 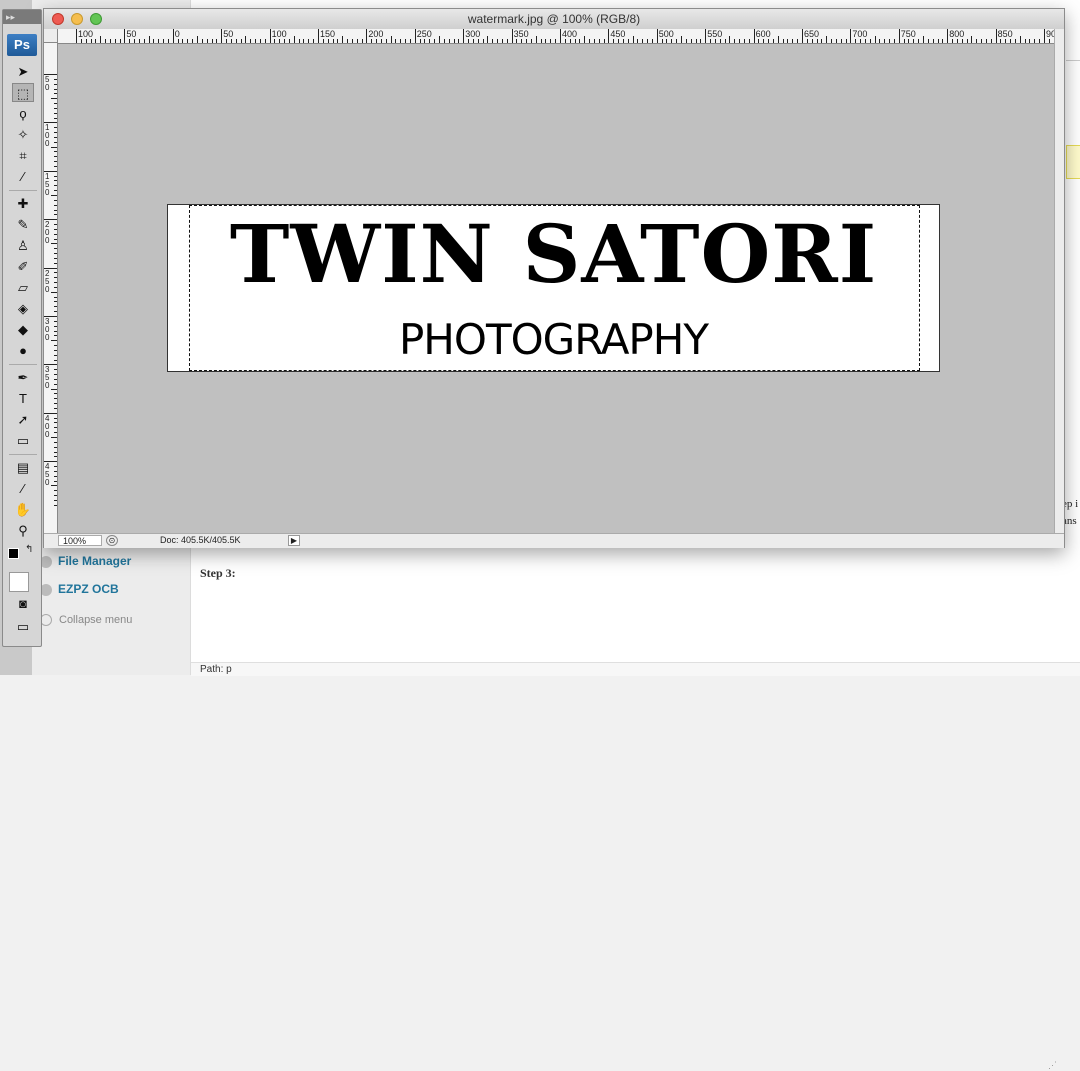 I want to click on dodge-tool-icon: ●, so click(x=23, y=350).